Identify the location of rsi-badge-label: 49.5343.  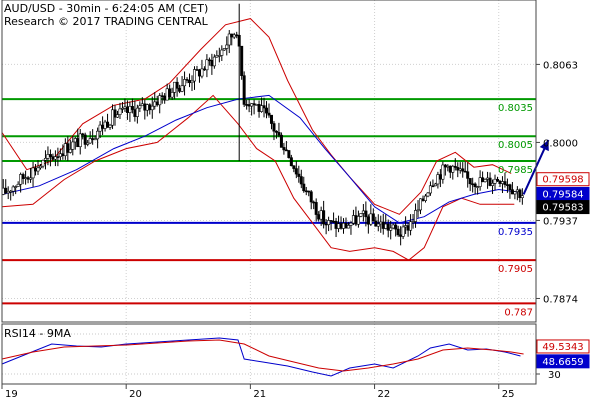
(562, 347).